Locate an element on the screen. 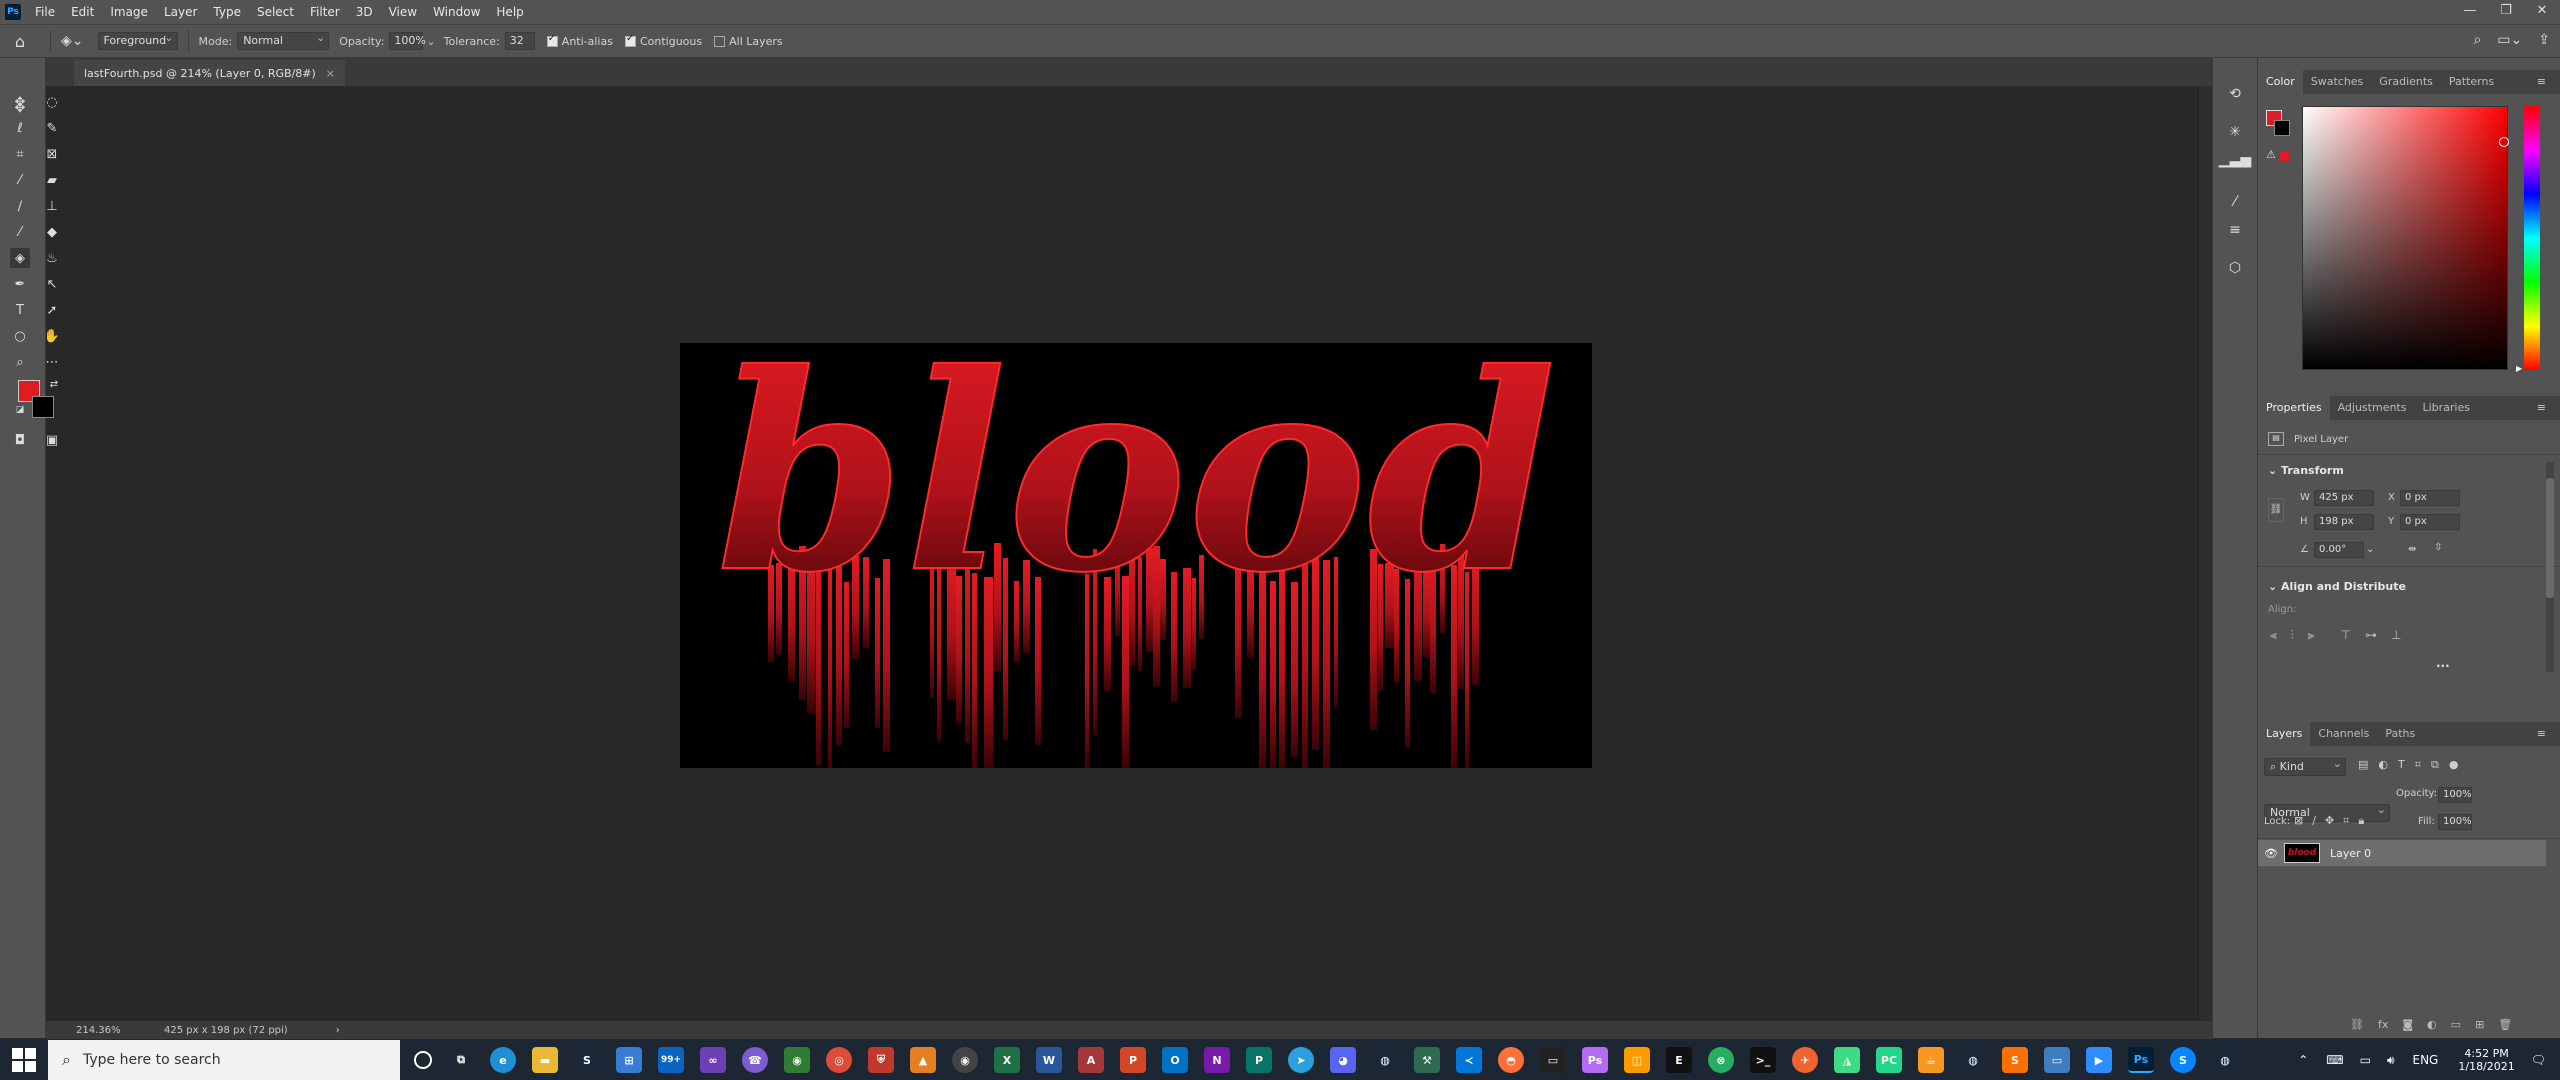 Image resolution: width=2560 pixels, height=1080 pixels. more-tools-icon: ⋯ is located at coordinates (52, 362).